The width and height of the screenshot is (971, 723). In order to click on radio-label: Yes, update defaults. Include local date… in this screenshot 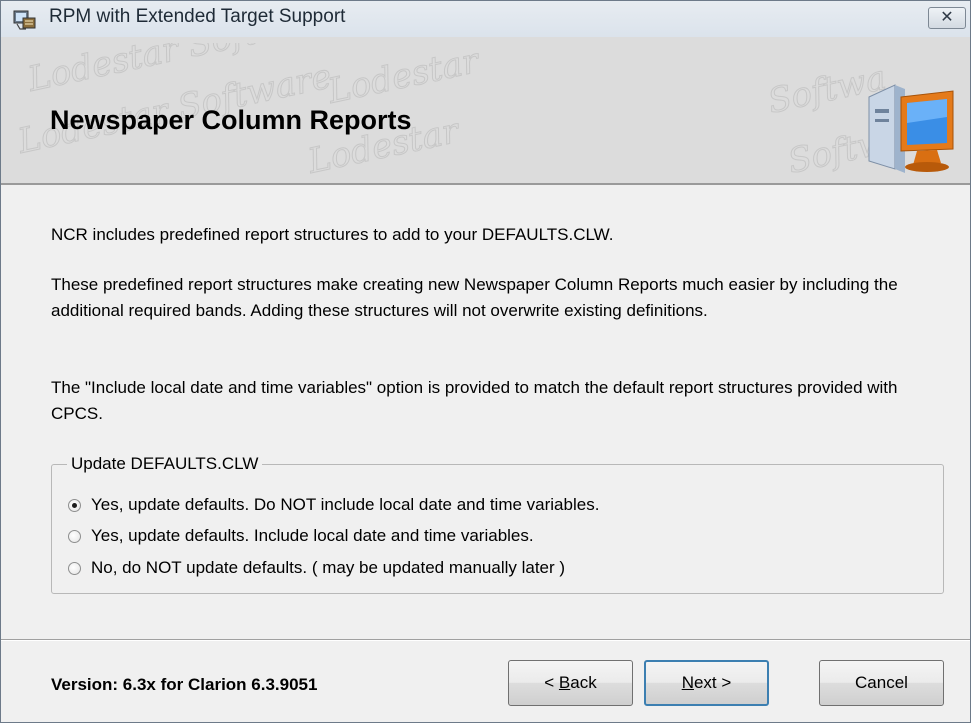, I will do `click(312, 535)`.